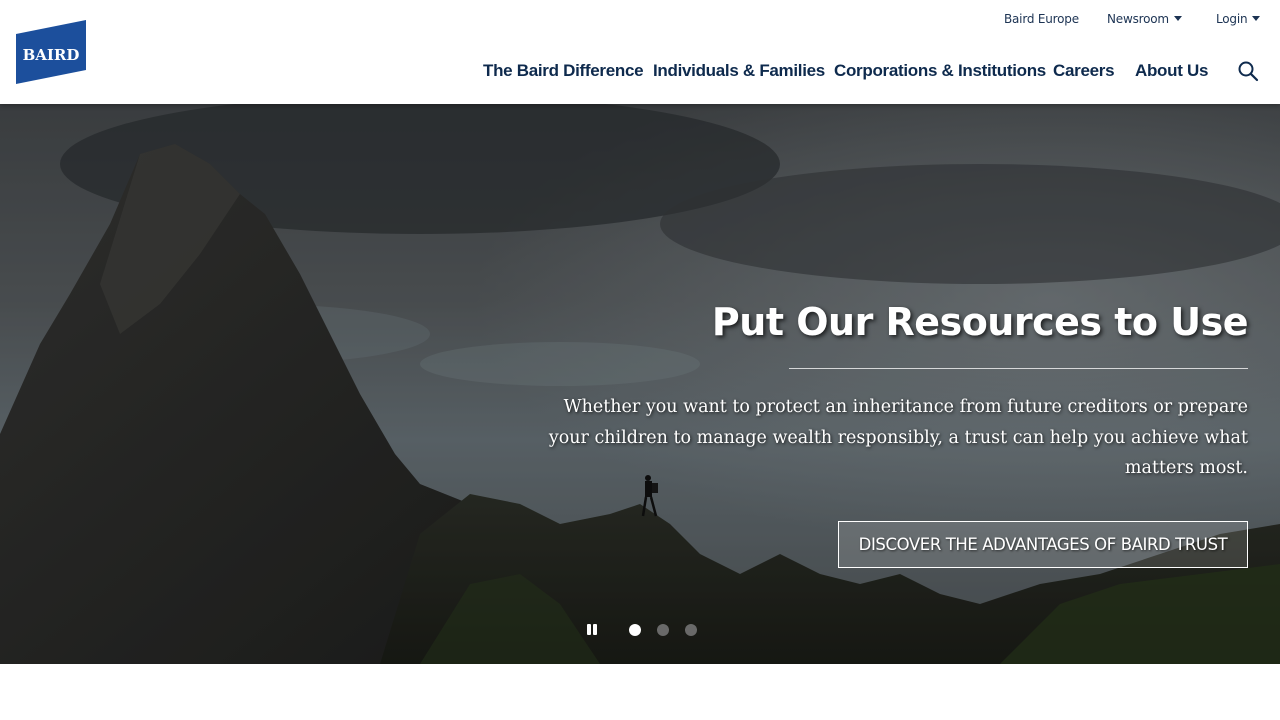  What do you see at coordinates (592, 630) in the screenshot?
I see `pause-icon` at bounding box center [592, 630].